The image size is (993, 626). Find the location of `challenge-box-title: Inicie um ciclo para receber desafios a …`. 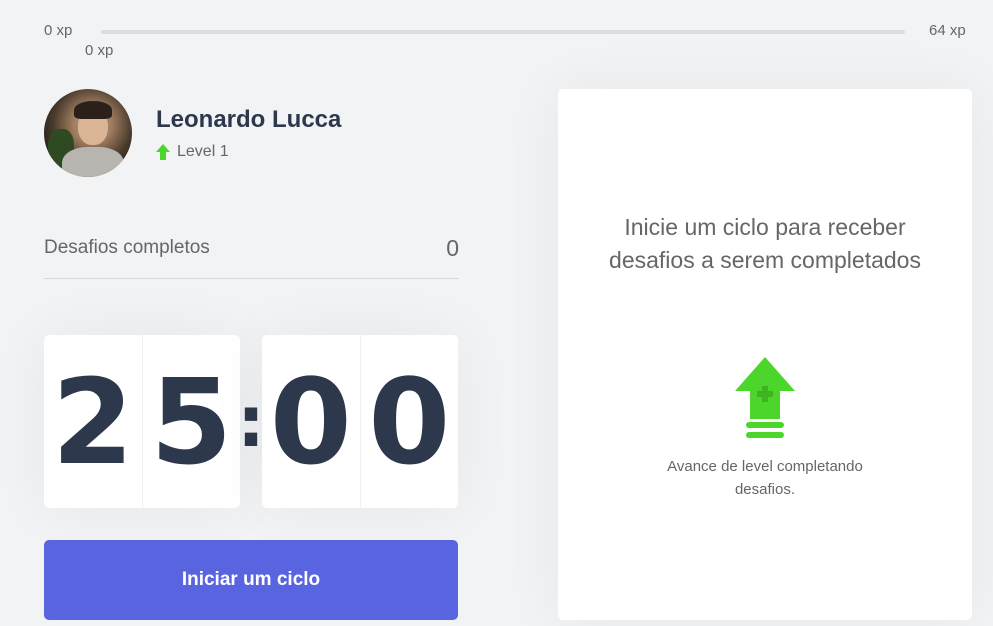

challenge-box-title: Inicie um ciclo para receber desafios a … is located at coordinates (765, 243).